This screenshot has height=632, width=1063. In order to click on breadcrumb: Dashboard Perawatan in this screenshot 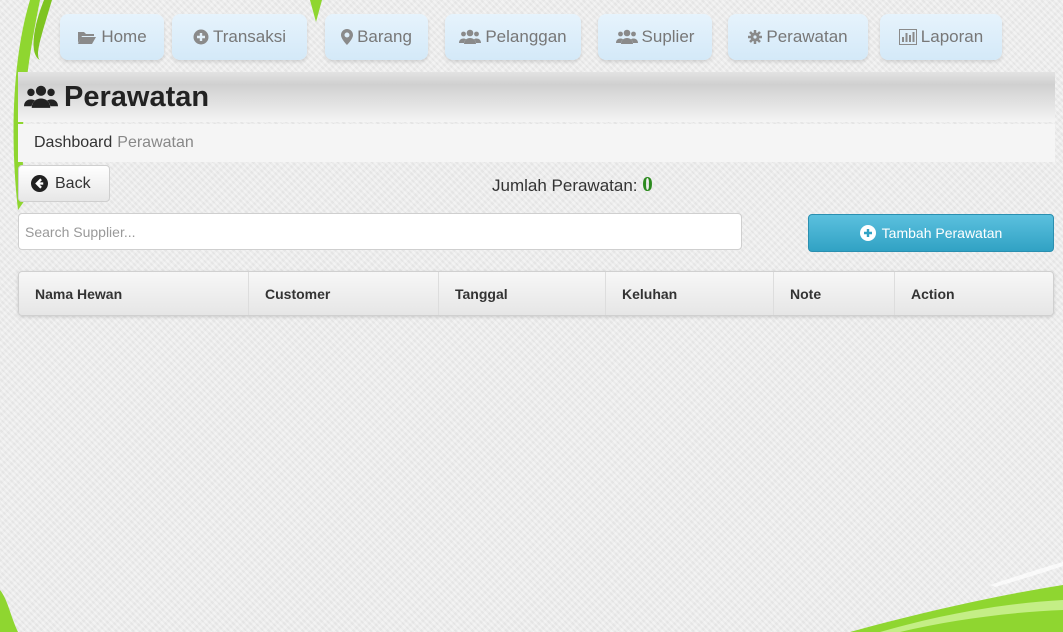, I will do `click(536, 143)`.